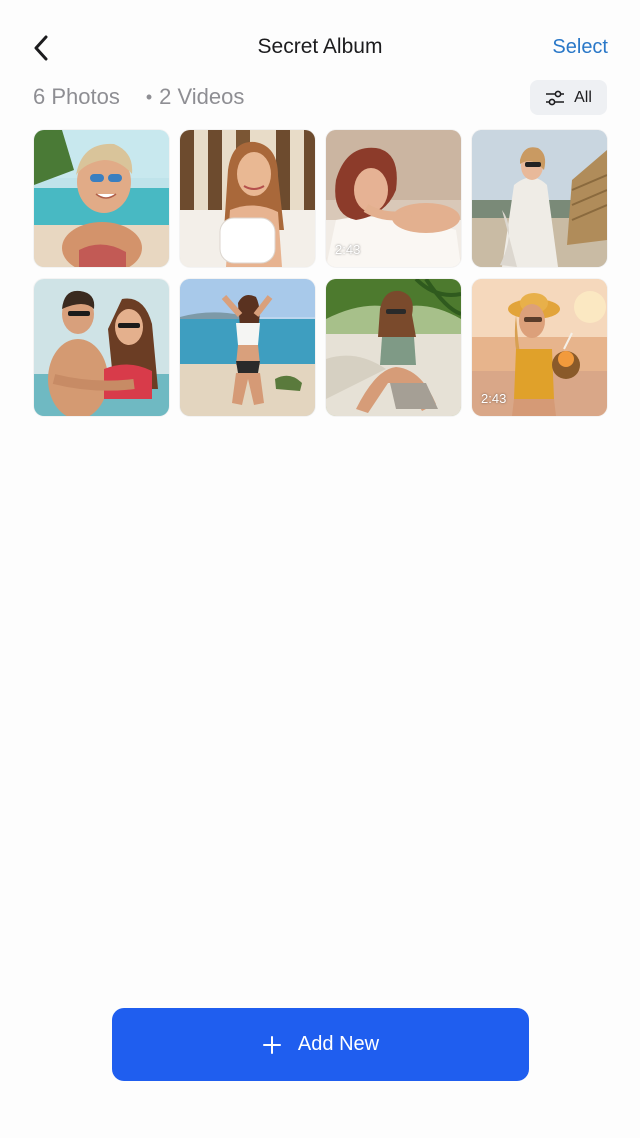  I want to click on plus-icon, so click(271, 1044).